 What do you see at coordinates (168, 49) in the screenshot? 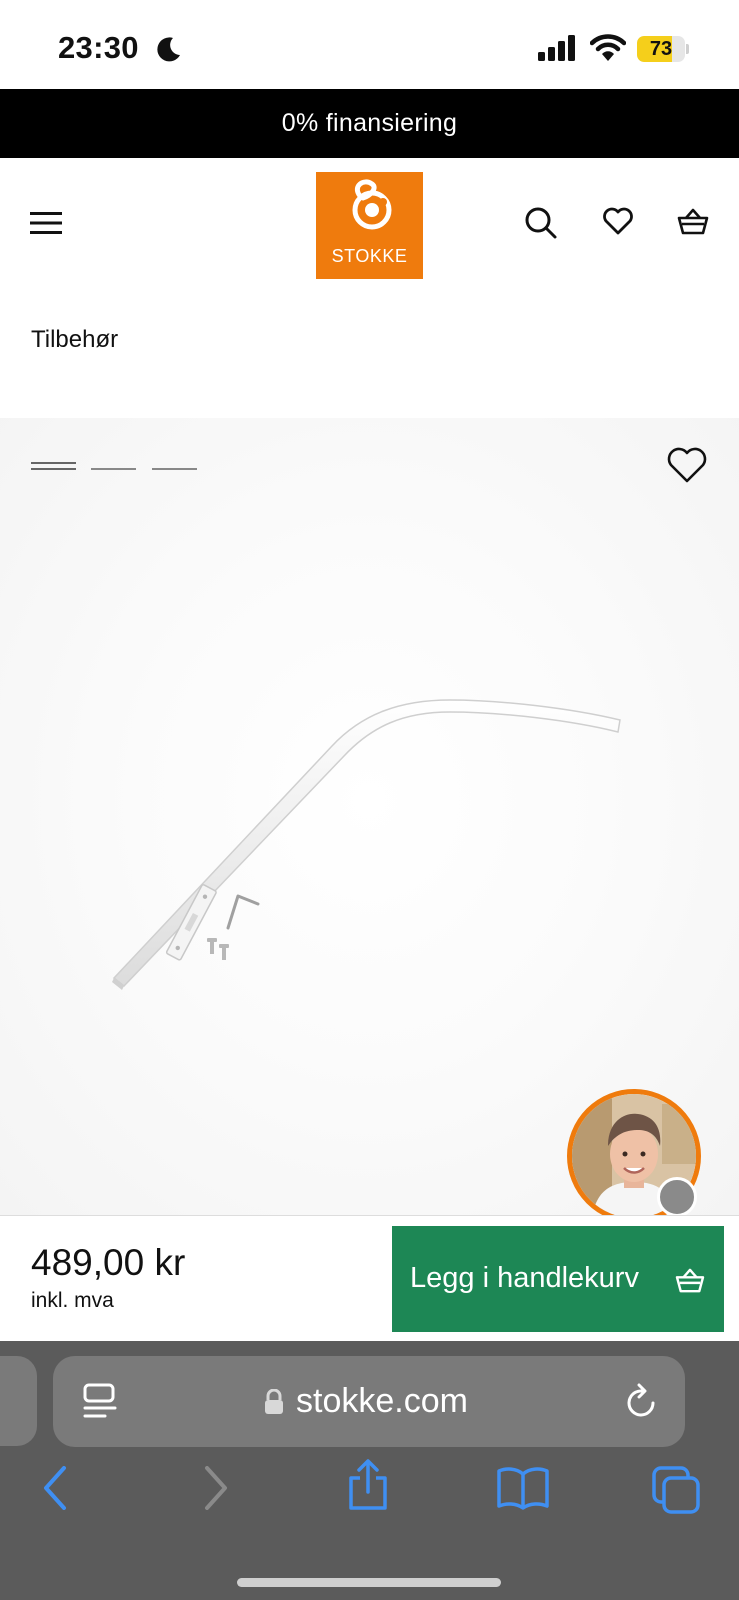
I see `moon-icon` at bounding box center [168, 49].